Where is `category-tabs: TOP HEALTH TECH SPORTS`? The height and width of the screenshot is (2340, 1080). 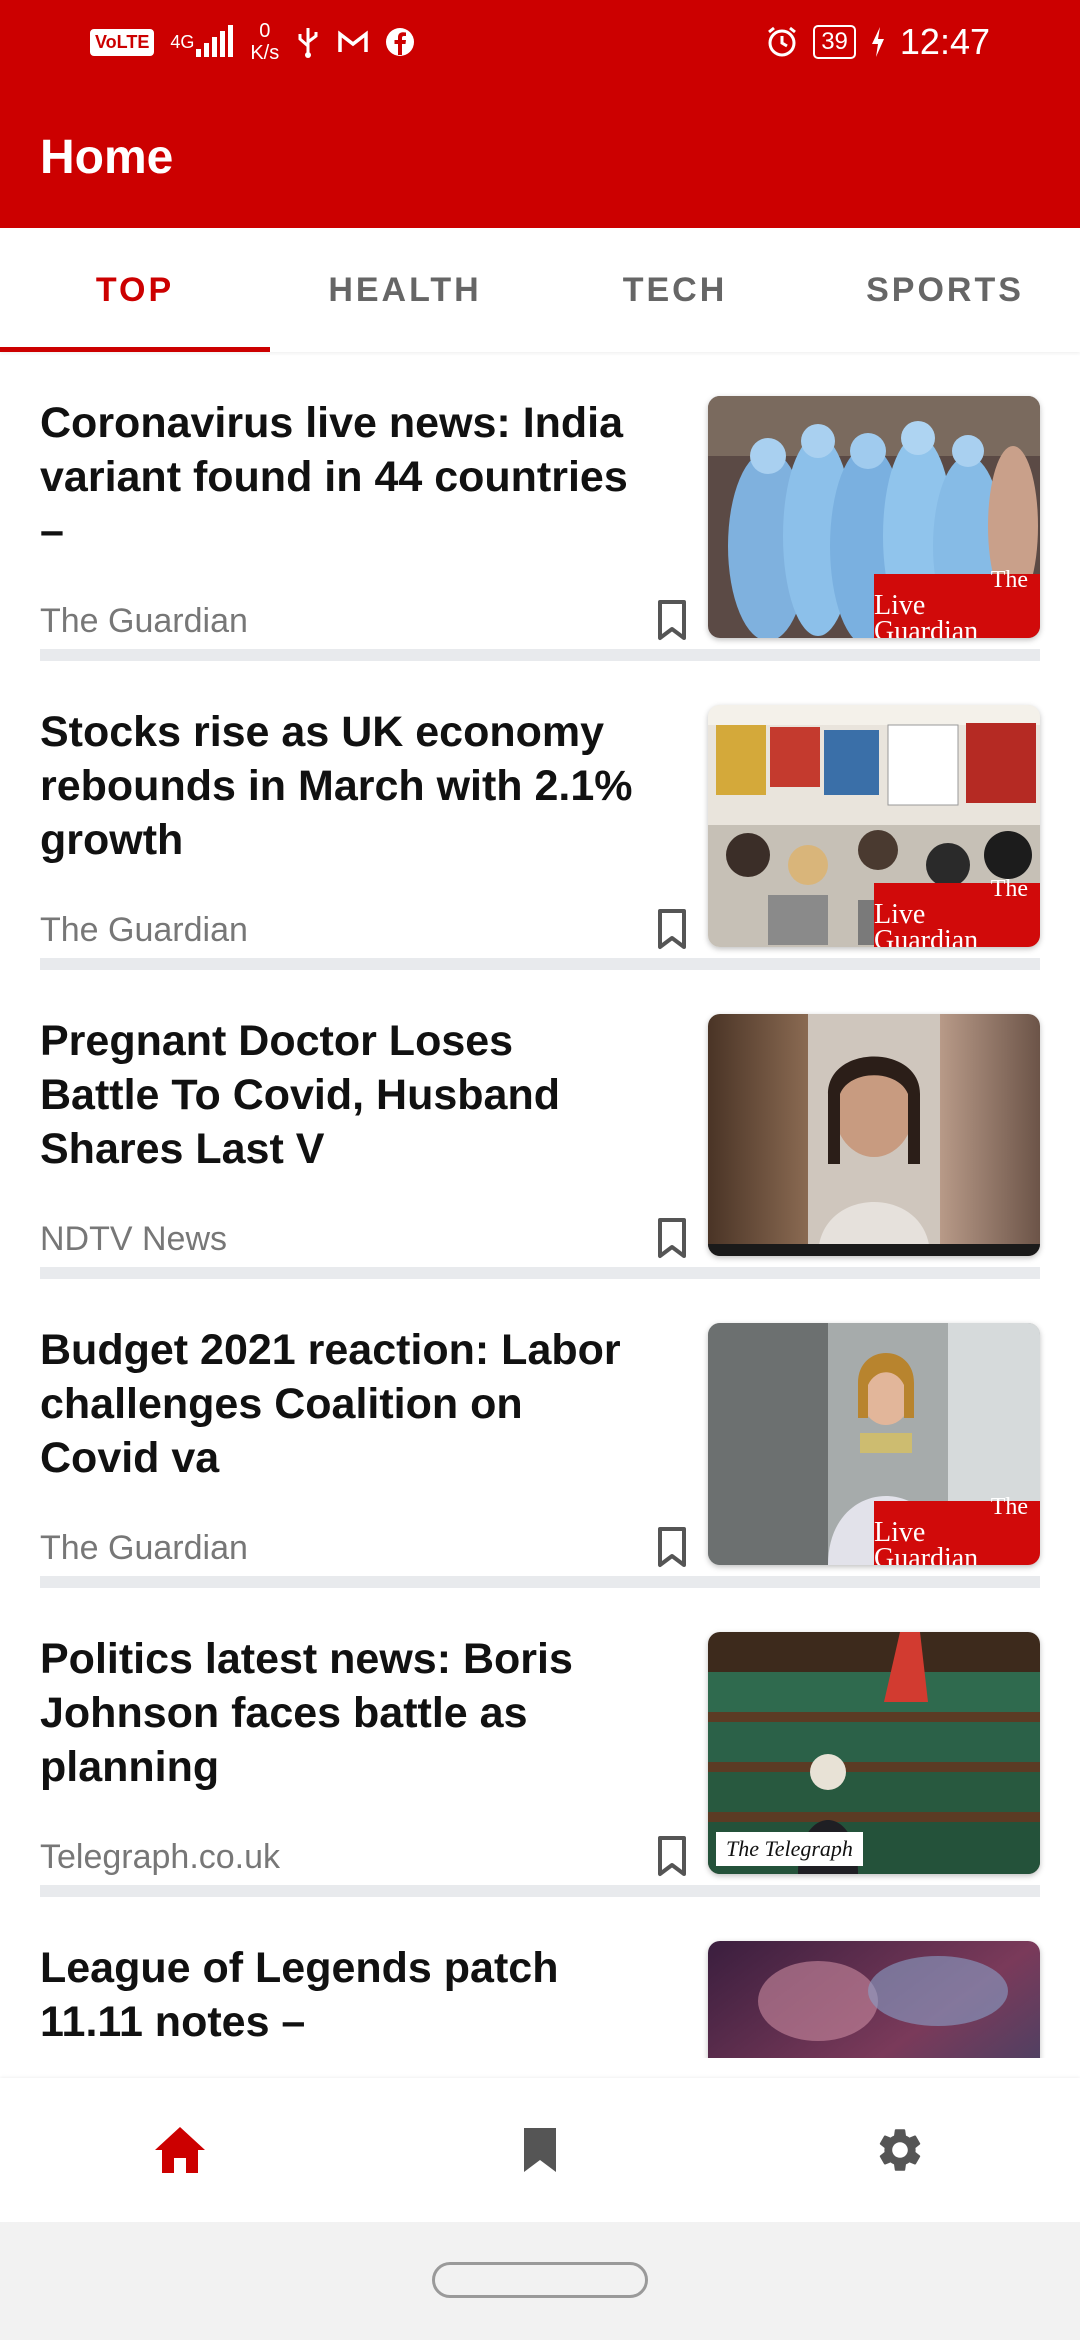 category-tabs: TOP HEALTH TECH SPORTS is located at coordinates (540, 290).